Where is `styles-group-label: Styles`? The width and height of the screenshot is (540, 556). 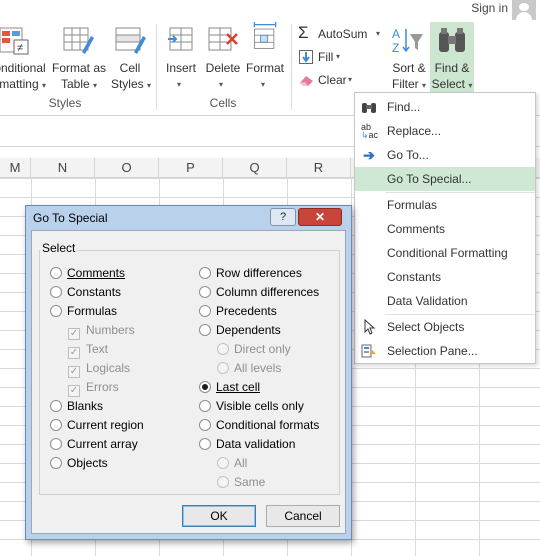 styles-group-label: Styles is located at coordinates (65, 103).